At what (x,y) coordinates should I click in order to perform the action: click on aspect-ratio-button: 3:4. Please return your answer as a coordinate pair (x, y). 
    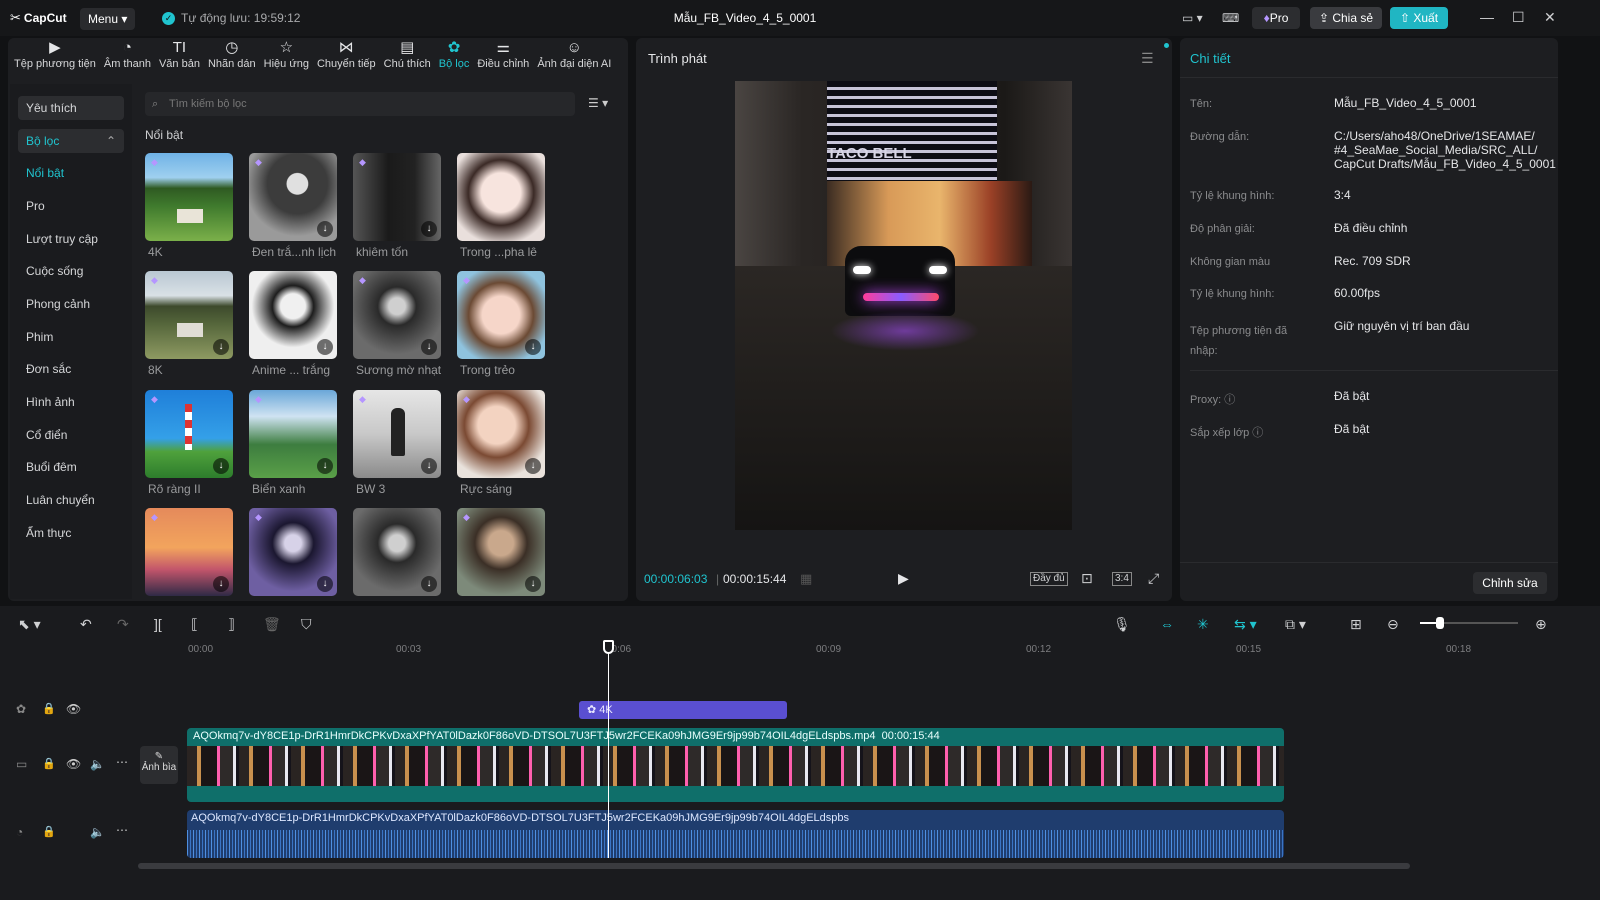
    Looking at the image, I should click on (1122, 579).